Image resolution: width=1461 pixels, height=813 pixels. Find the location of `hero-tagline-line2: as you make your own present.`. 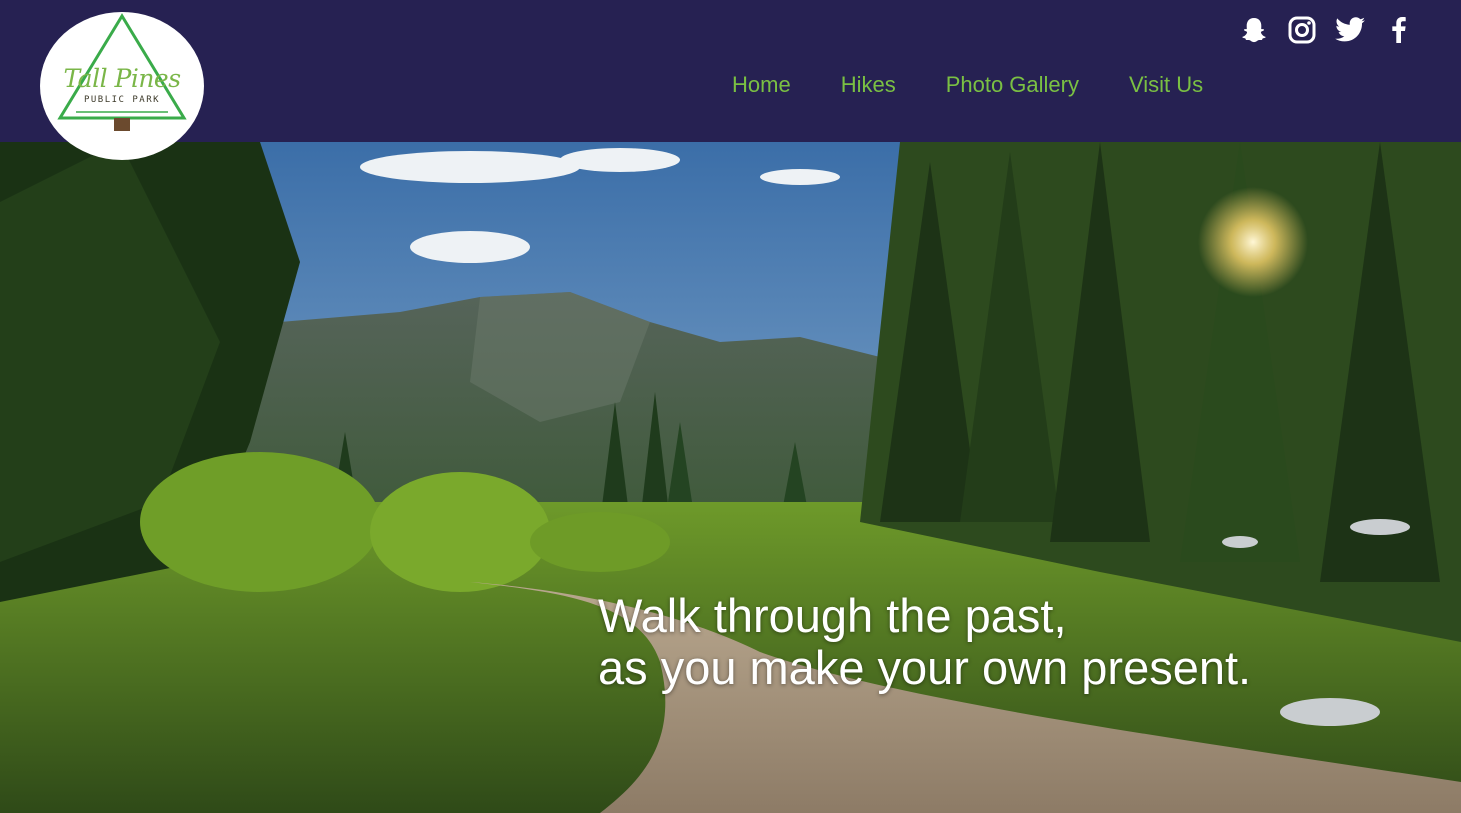

hero-tagline-line2: as you make your own present. is located at coordinates (925, 667).